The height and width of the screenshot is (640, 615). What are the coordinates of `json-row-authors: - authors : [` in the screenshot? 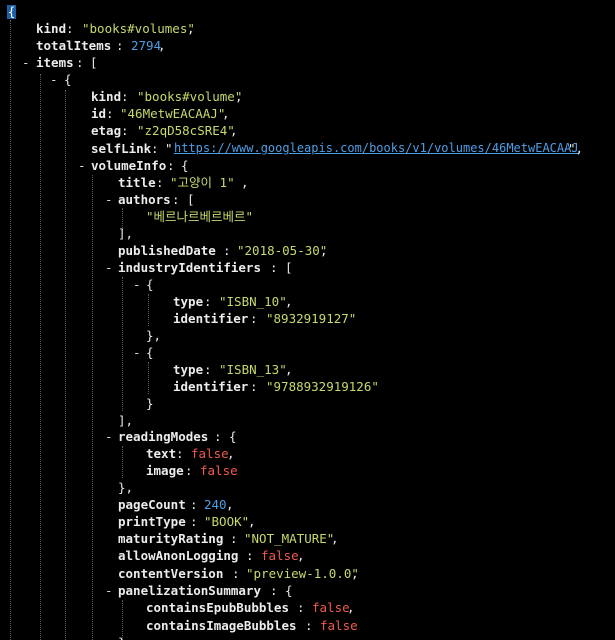 It's located at (97, 199).